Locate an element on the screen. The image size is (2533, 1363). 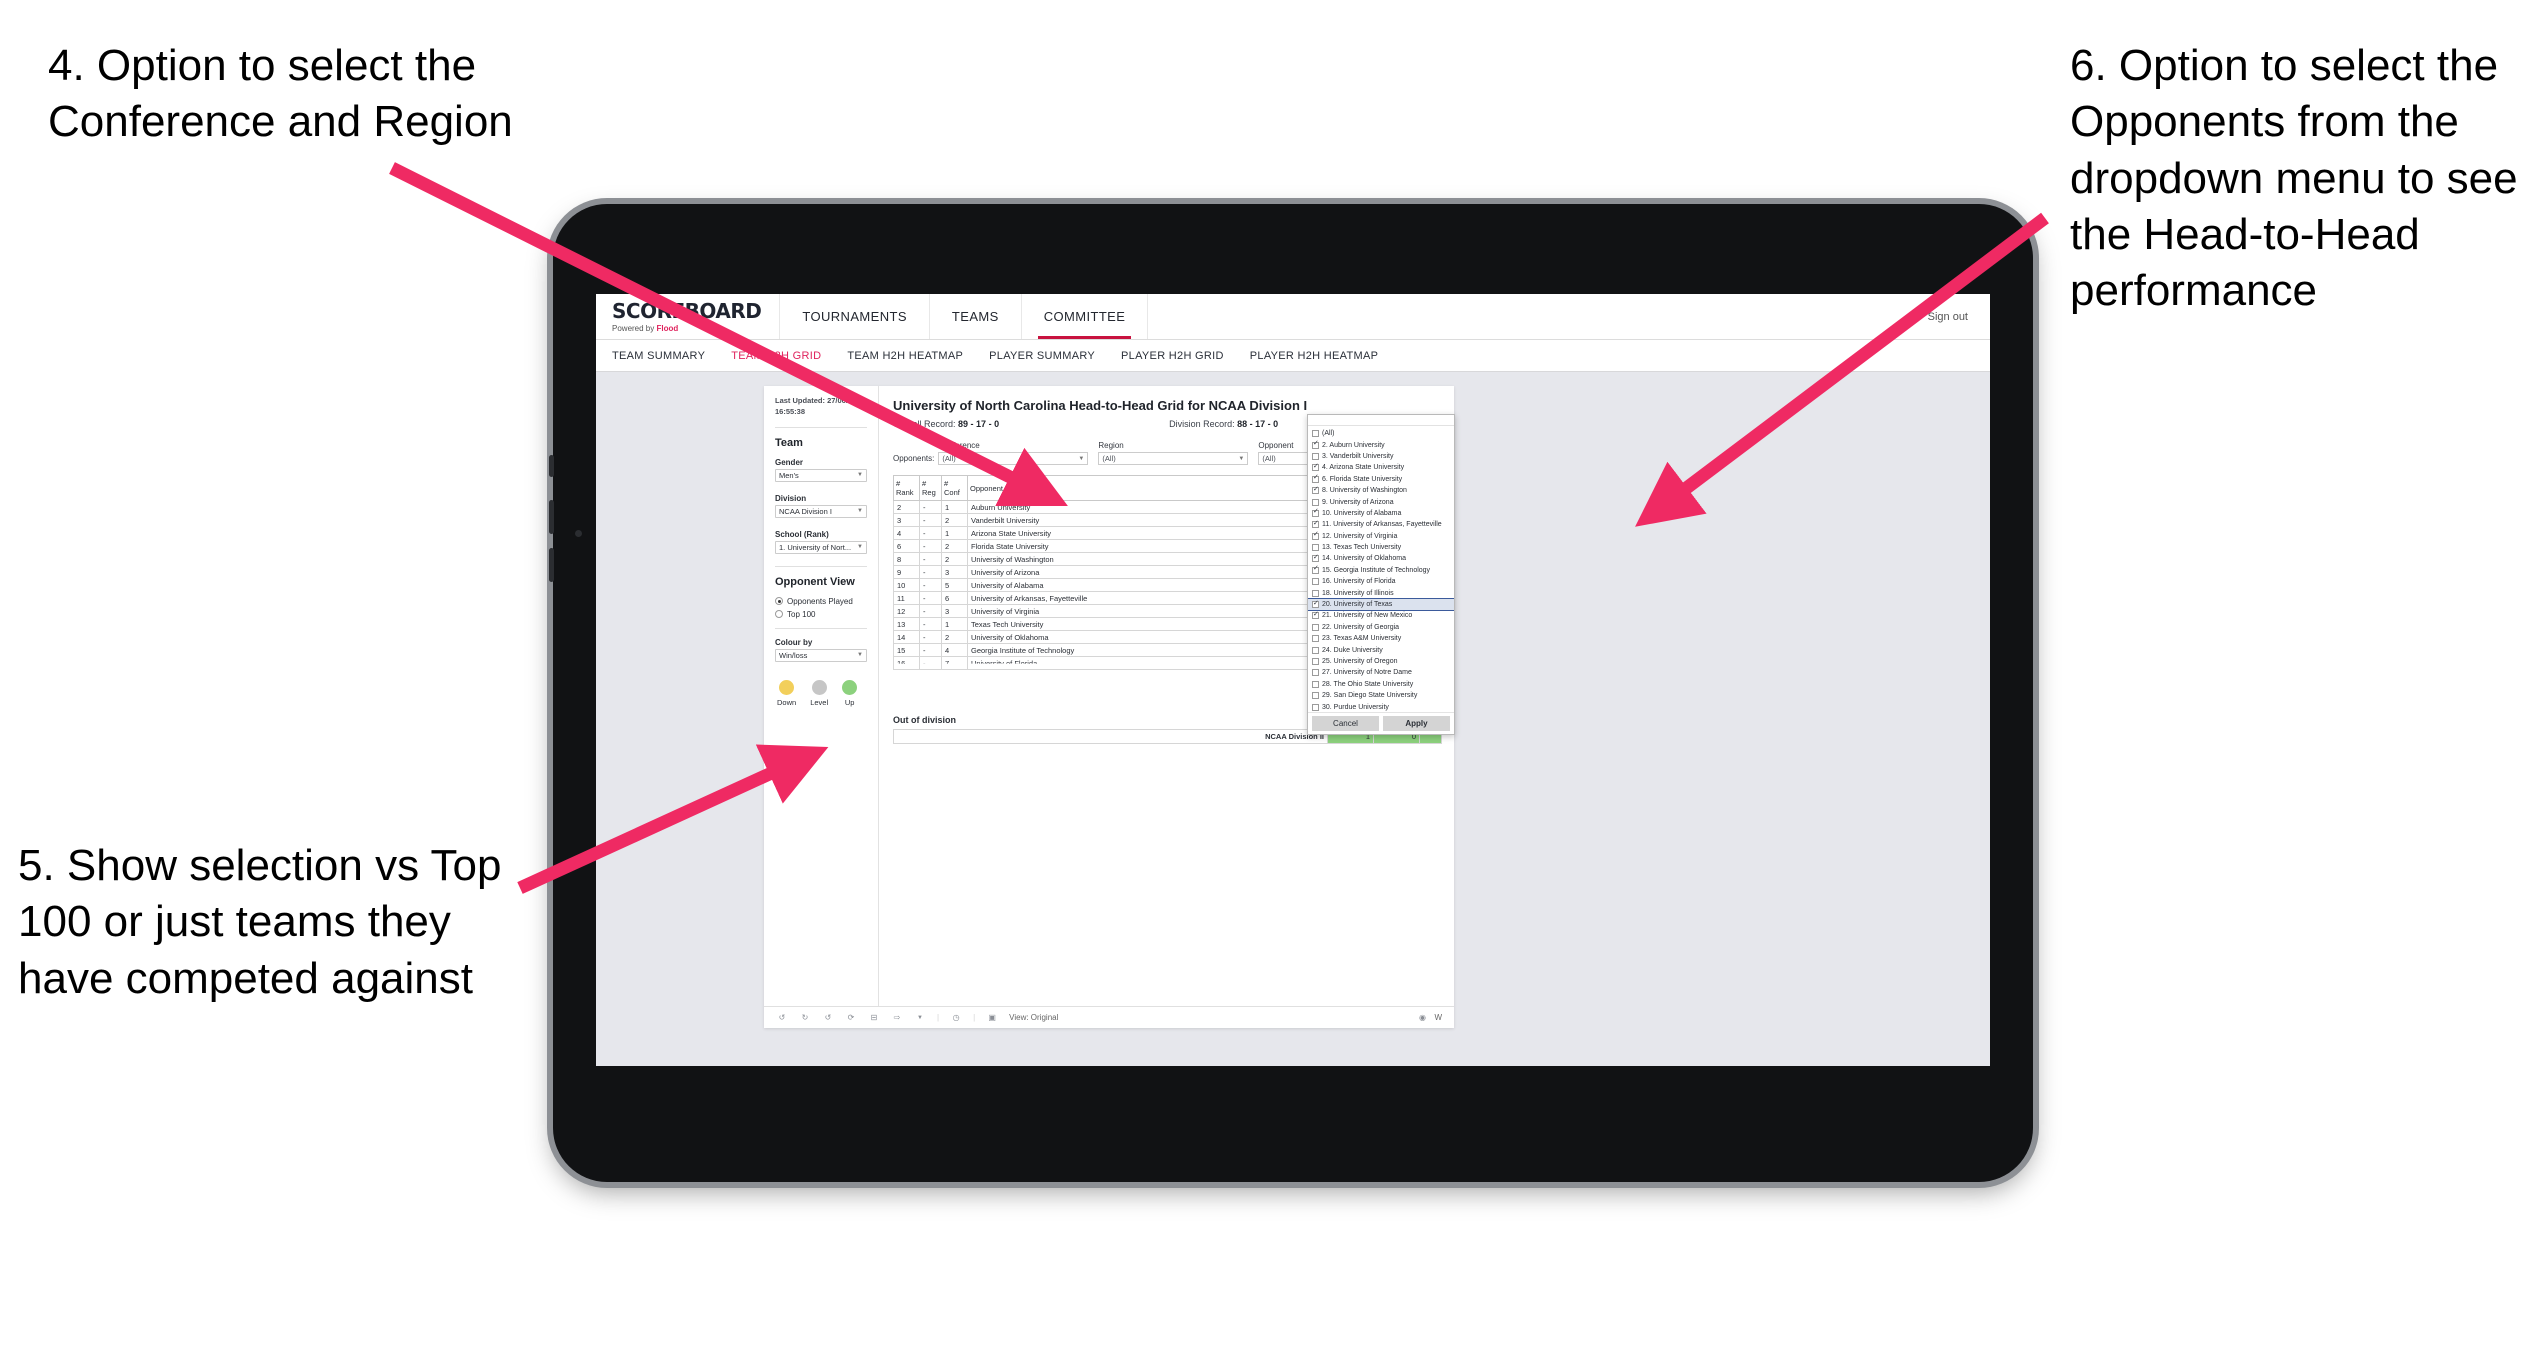
dropdown-option: (All) is located at coordinates (1381, 433).